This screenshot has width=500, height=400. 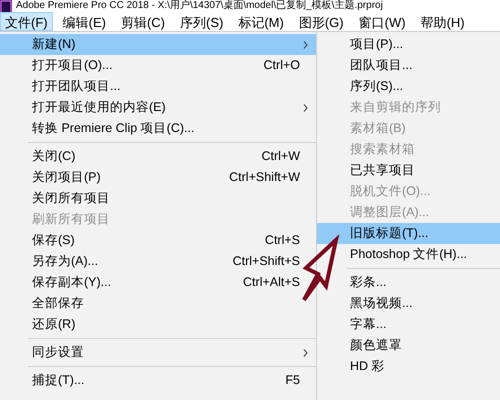 I want to click on entry-label: 刷新所有项目, so click(x=71, y=219).